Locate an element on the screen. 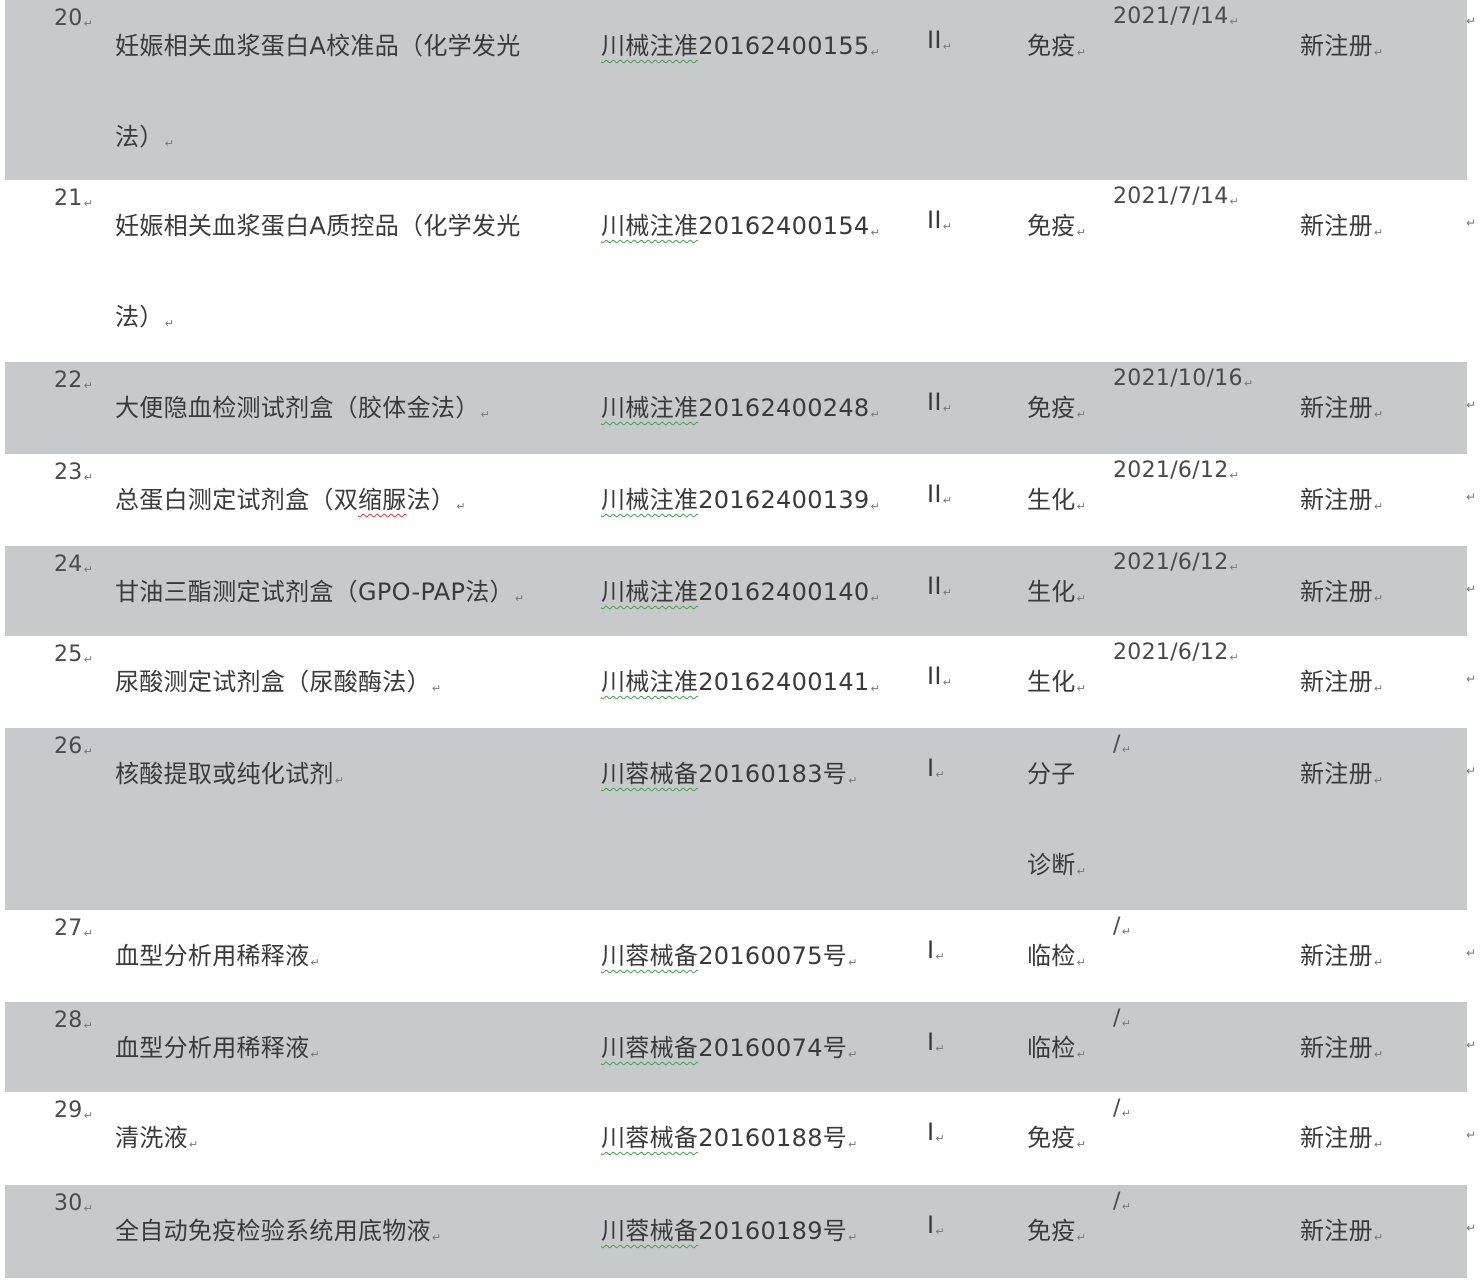  device-class-text: II is located at coordinates (934, 676).